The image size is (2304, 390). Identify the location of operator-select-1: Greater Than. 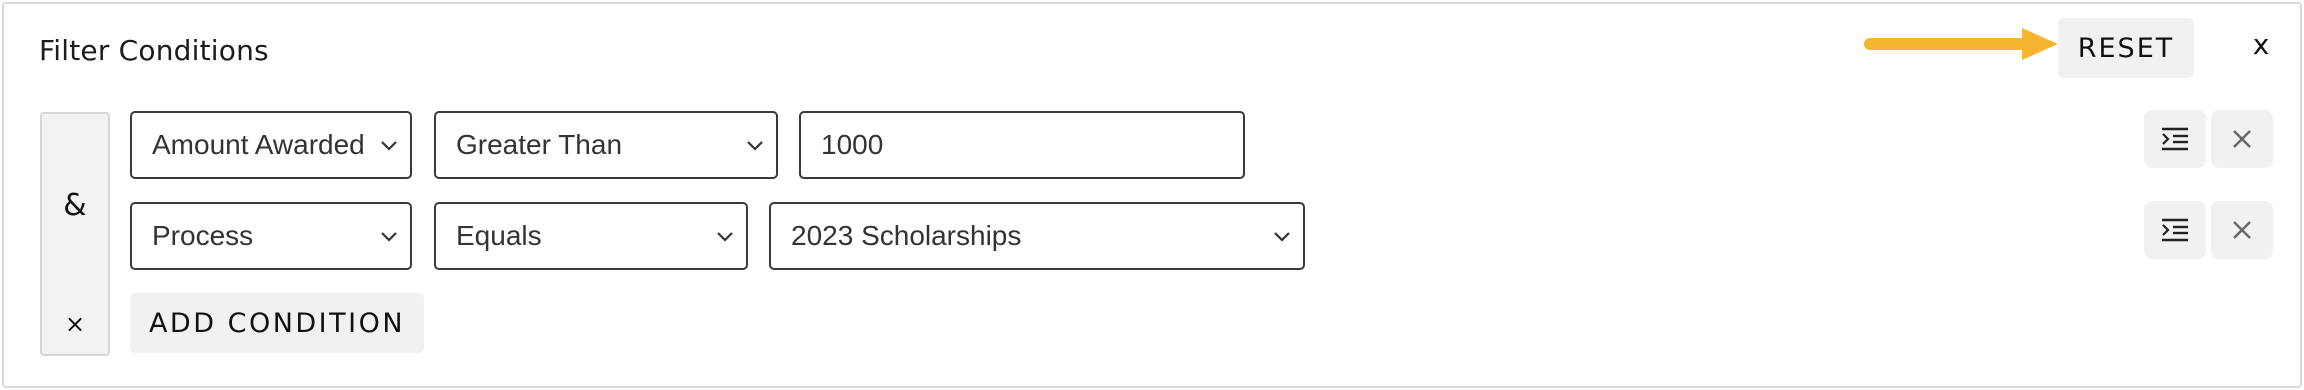
(606, 145).